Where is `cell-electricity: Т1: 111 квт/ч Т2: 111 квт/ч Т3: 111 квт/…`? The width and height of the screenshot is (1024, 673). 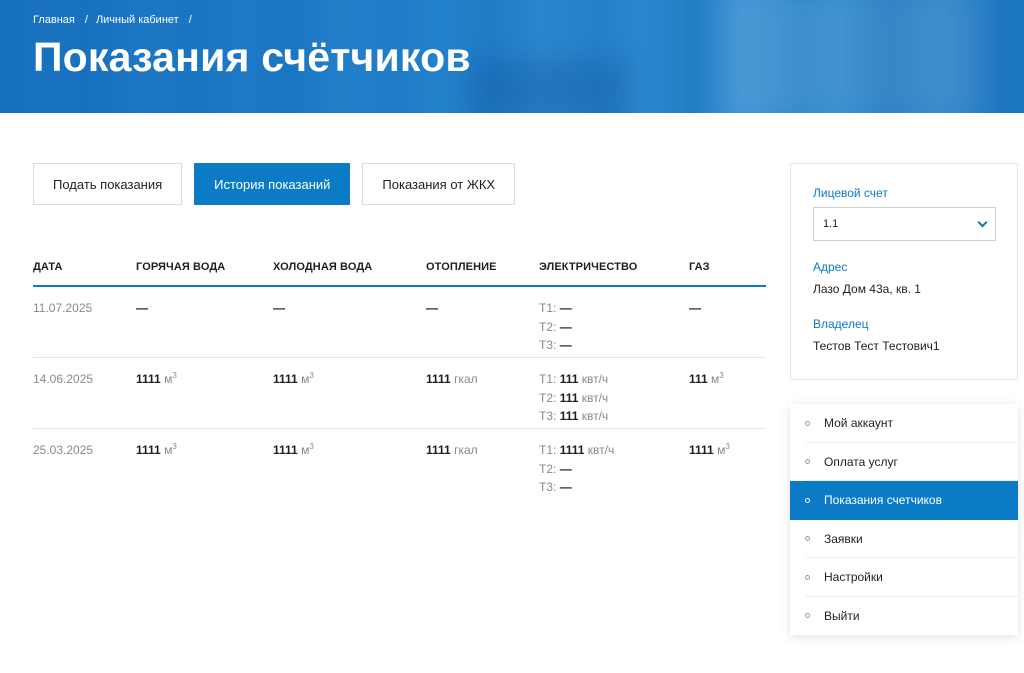 cell-electricity: Т1: 111 квт/ч Т2: 111 квт/ч Т3: 111 квт/… is located at coordinates (614, 399).